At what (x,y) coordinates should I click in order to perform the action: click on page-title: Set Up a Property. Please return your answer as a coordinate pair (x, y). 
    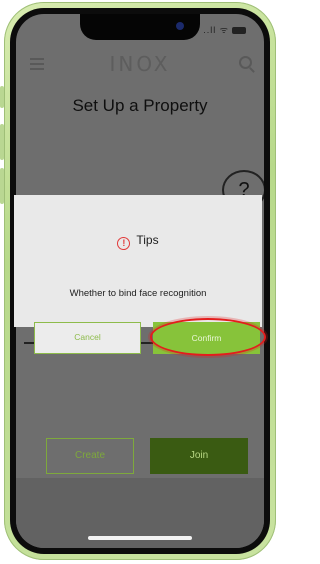
    Looking at the image, I should click on (140, 105).